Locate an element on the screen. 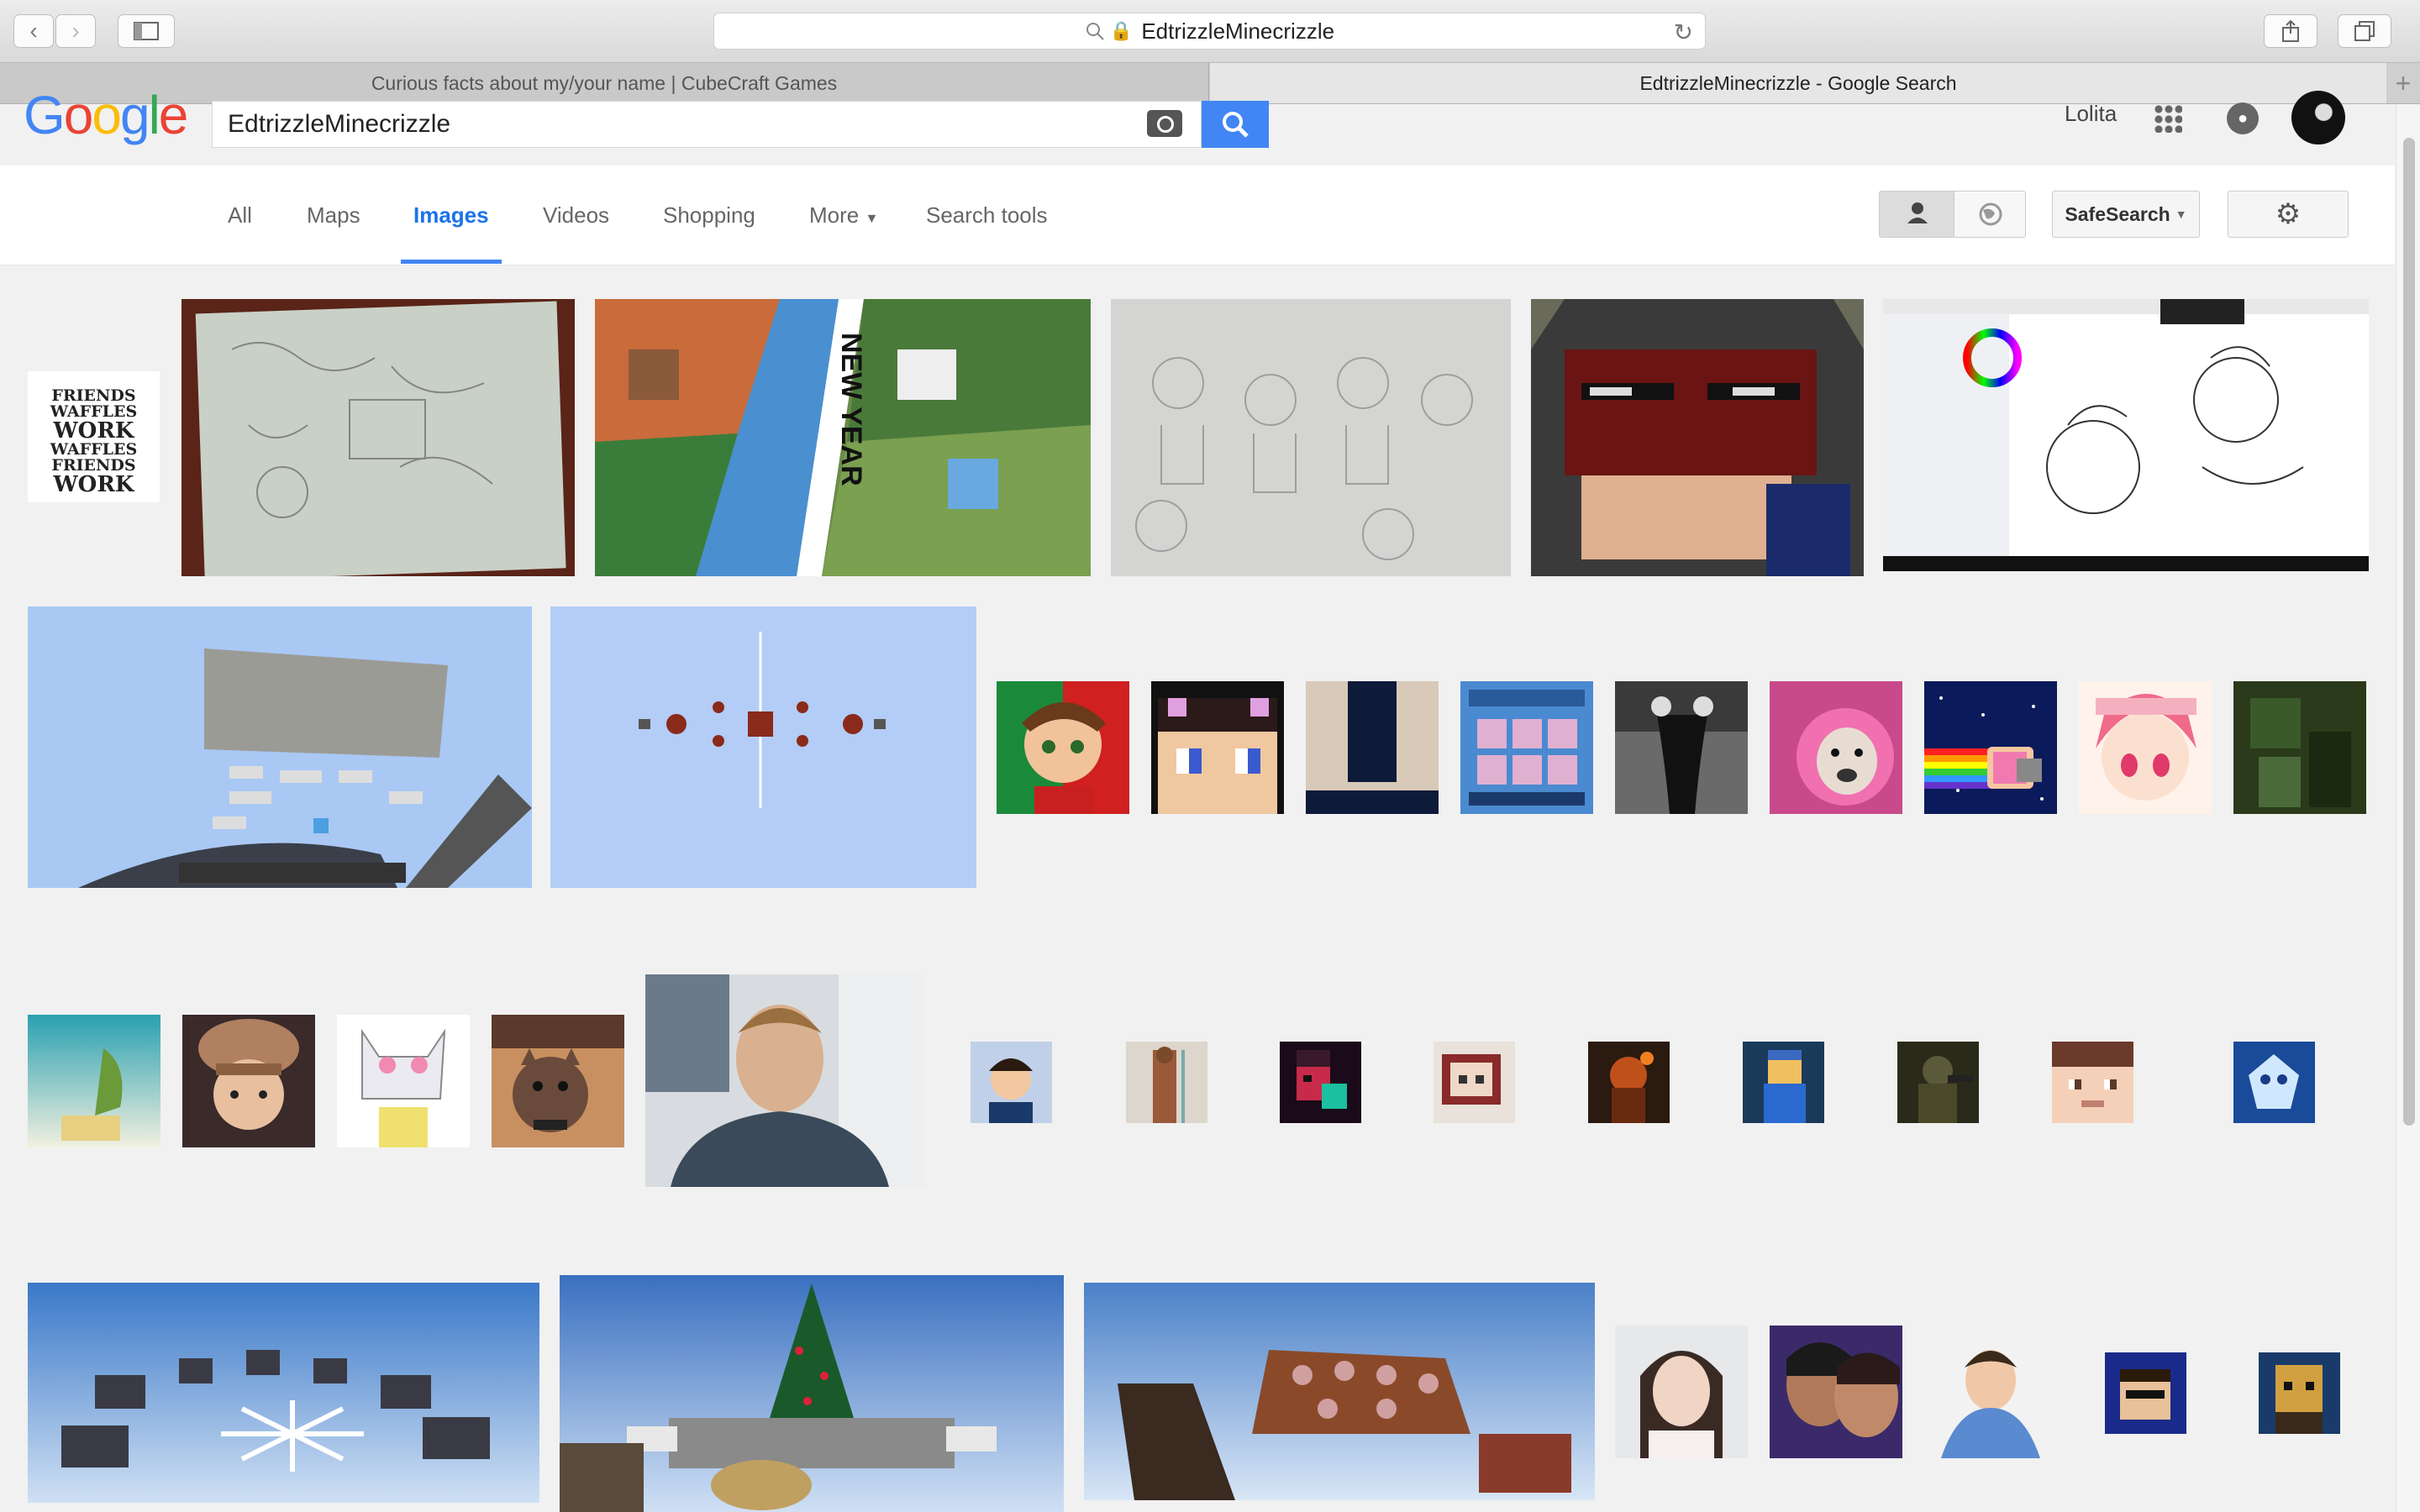  browser-toolbar: ‹ › 🔒 EdtrizzleMinecrizzle ↻ is located at coordinates (1210, 31).